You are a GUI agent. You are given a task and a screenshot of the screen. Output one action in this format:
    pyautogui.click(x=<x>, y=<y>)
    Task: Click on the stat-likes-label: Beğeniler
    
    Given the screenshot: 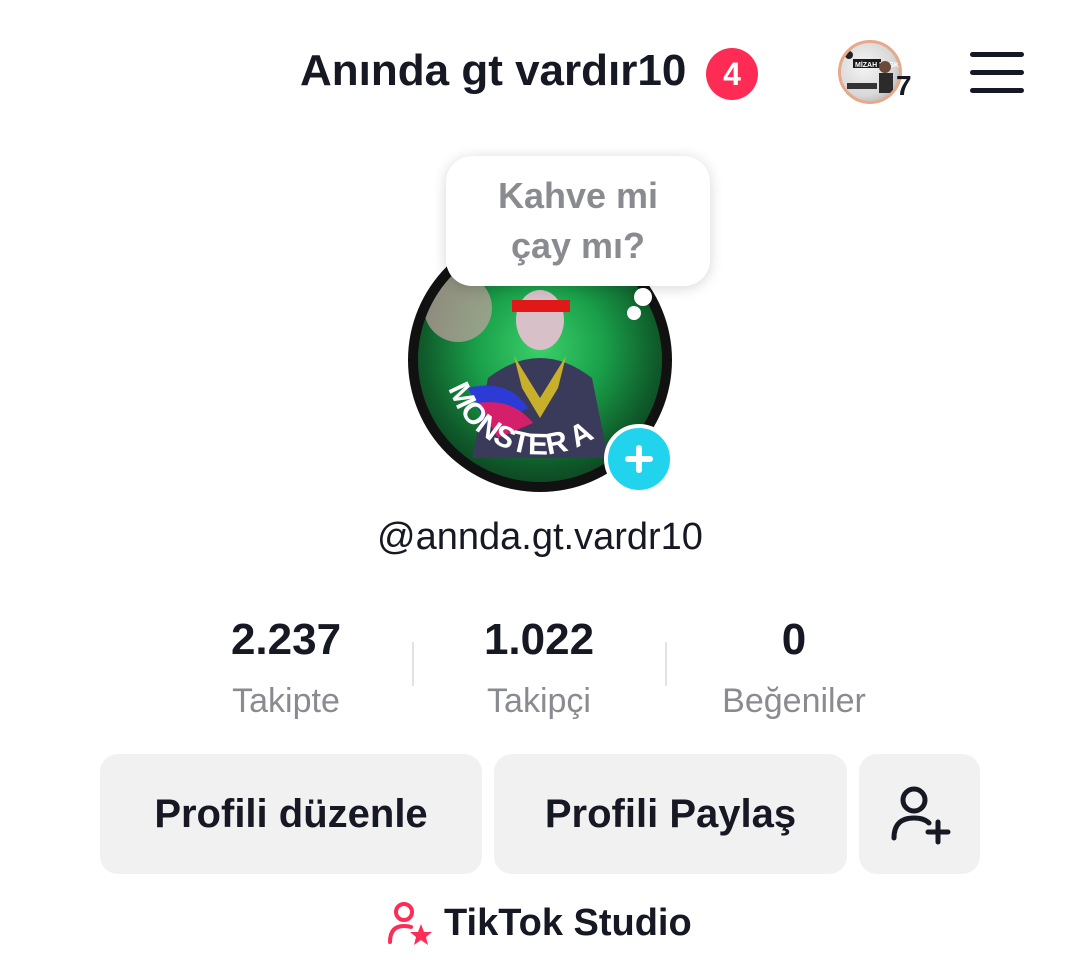 What is the action you would take?
    pyautogui.click(x=794, y=701)
    